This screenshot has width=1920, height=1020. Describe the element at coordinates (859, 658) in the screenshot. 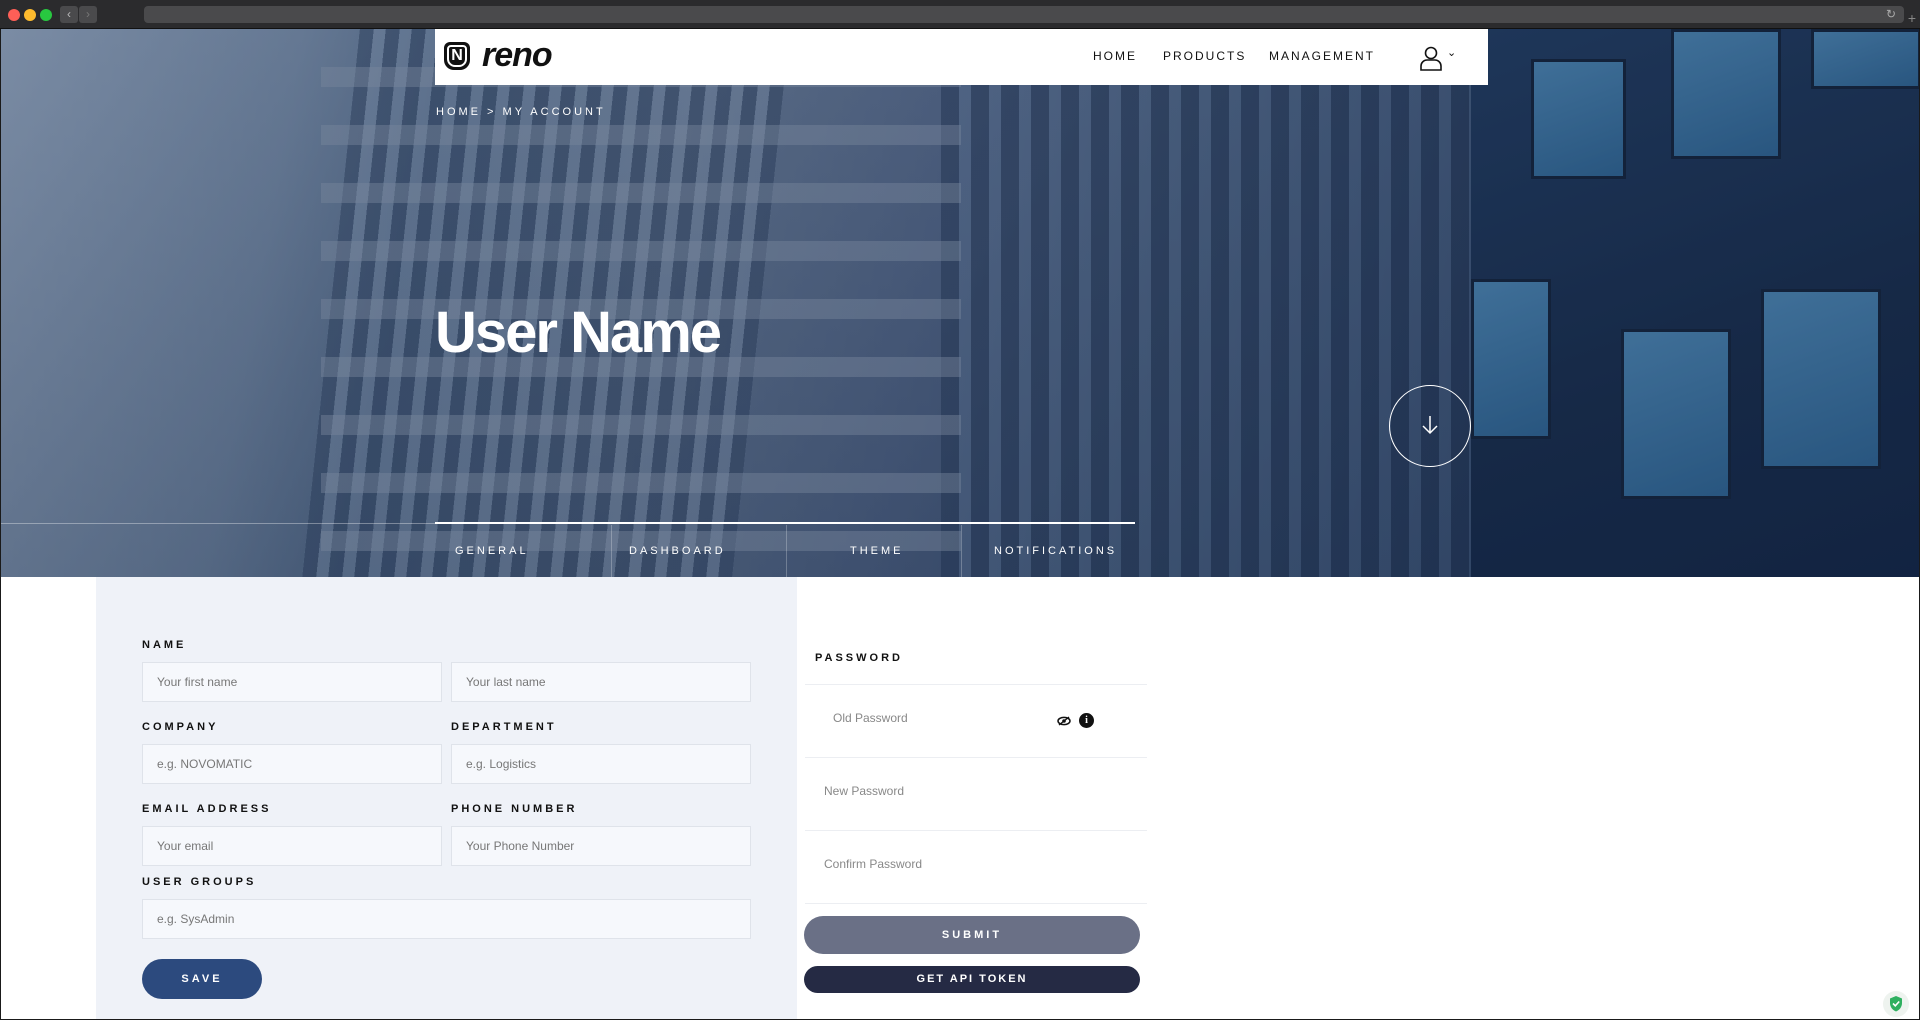

I see `password-label: PASSWORD` at that location.